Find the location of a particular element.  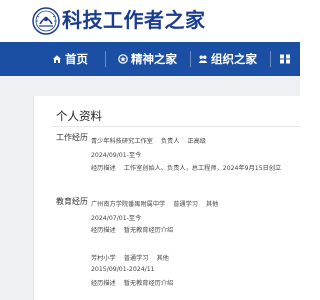

work-entry-header: 青少年科技研究工作室 负责人 正高级 is located at coordinates (148, 140).